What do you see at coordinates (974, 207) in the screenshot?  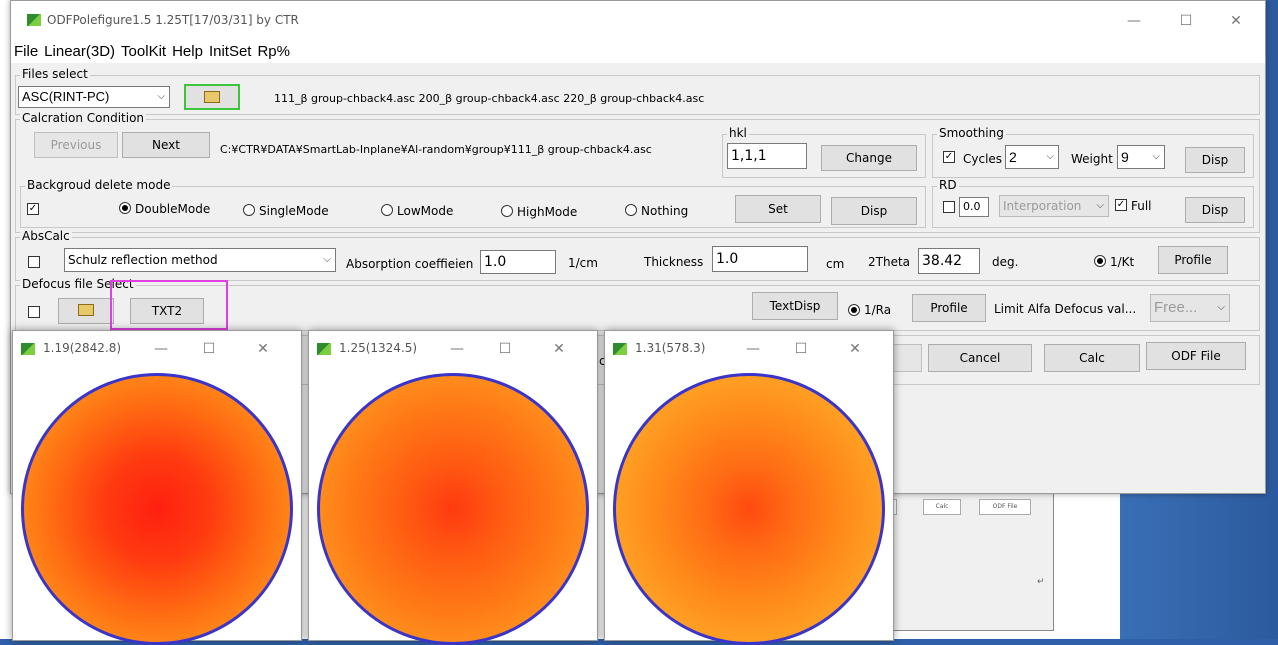 I see `rd-value-input: 0.0` at bounding box center [974, 207].